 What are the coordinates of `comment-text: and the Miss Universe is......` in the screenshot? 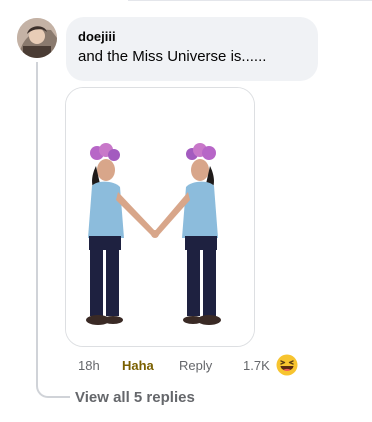 It's located at (172, 56).